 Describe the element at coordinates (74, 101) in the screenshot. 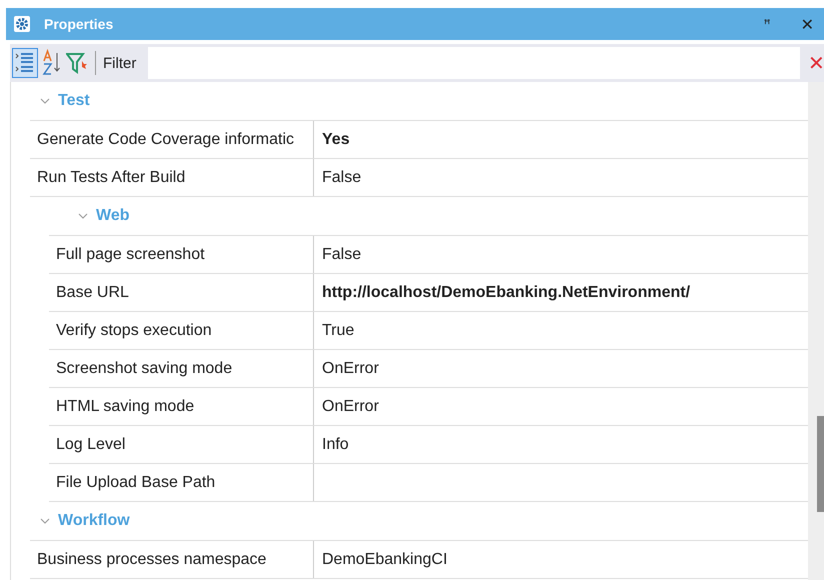

I see `category-label: Test` at that location.